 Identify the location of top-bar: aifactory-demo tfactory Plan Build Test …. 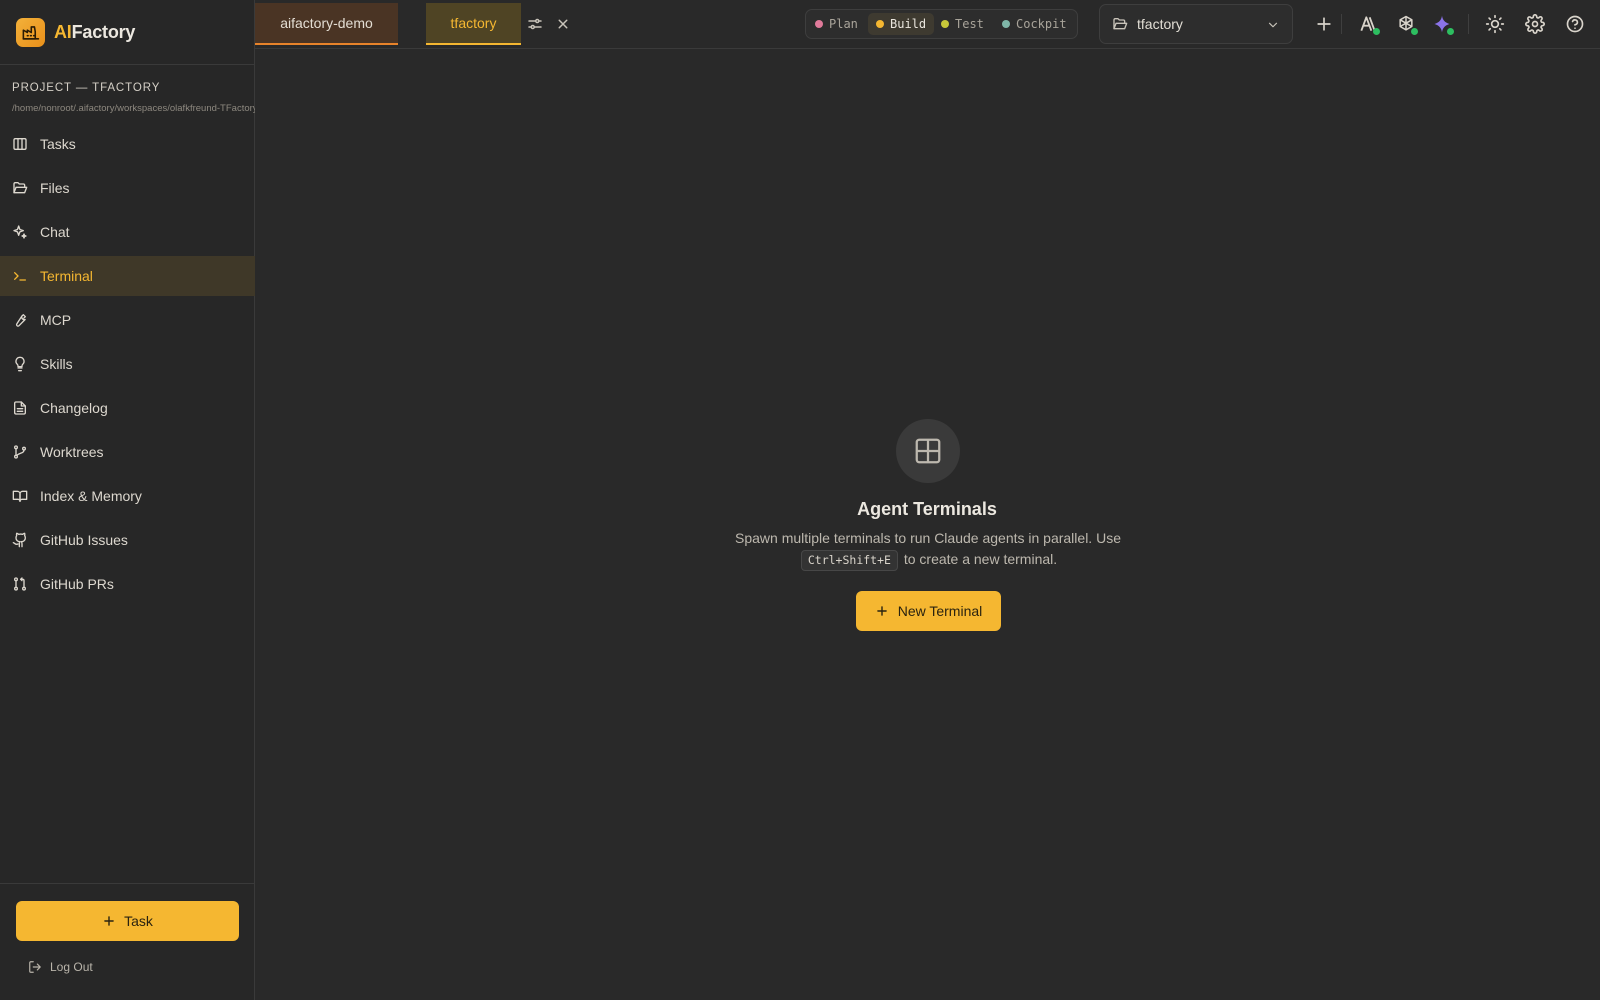
(927, 24).